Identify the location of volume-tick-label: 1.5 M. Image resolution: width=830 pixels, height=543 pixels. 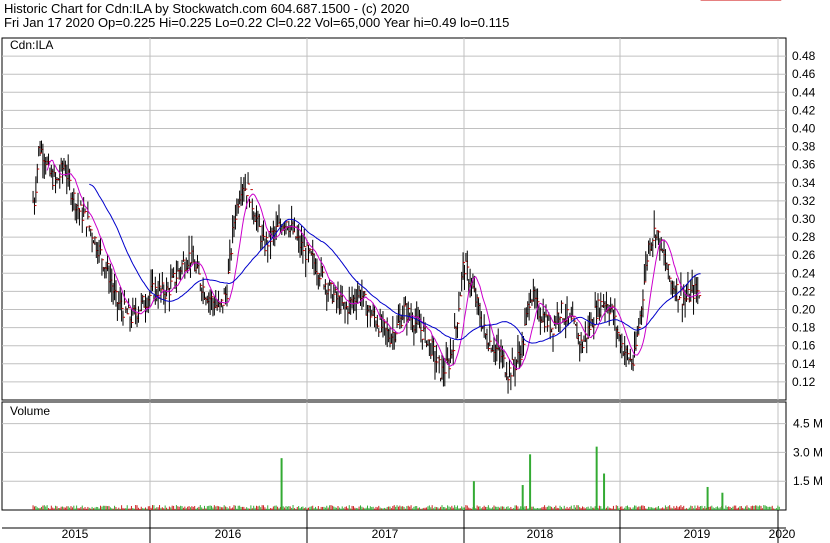
(808, 481).